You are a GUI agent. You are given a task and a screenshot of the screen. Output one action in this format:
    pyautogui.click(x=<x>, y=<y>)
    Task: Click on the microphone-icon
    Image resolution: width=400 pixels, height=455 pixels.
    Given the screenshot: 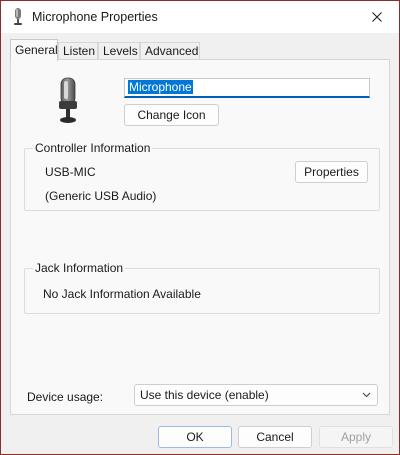 What is the action you would take?
    pyautogui.click(x=68, y=100)
    